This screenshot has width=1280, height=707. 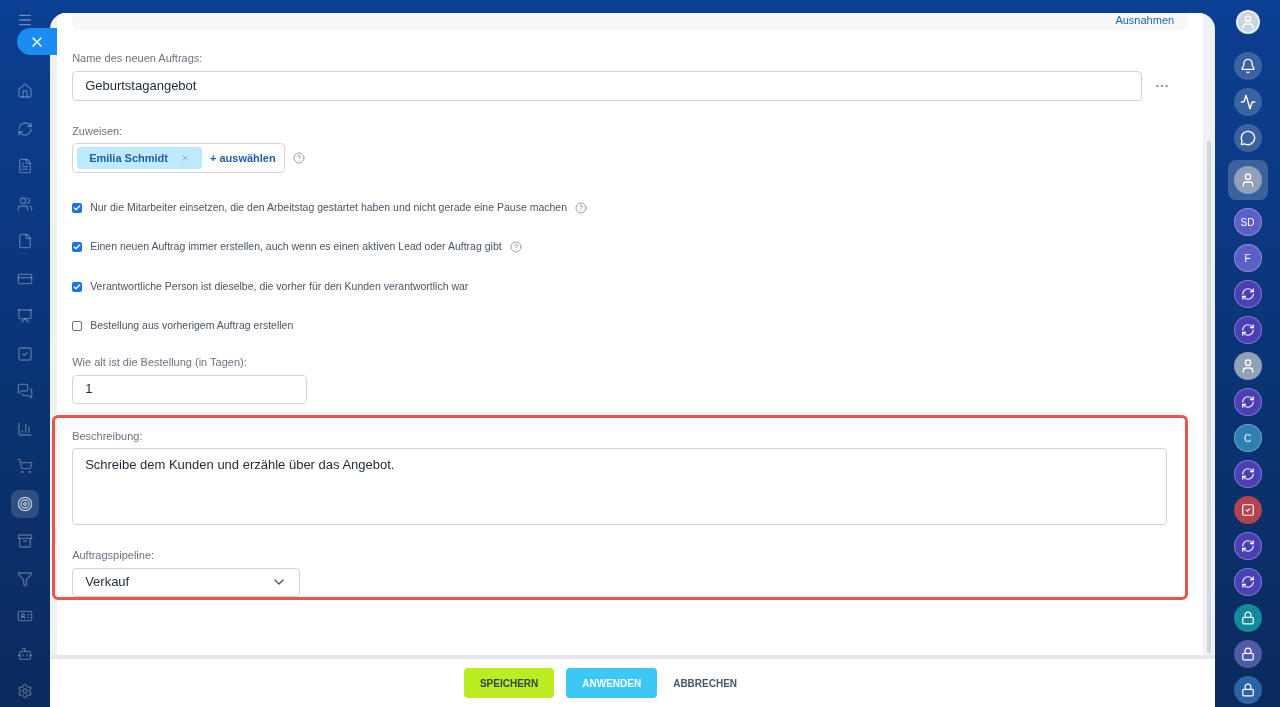 I want to click on field-label: Wie alt ist die Bestellung (in Tagen):, so click(x=160, y=362).